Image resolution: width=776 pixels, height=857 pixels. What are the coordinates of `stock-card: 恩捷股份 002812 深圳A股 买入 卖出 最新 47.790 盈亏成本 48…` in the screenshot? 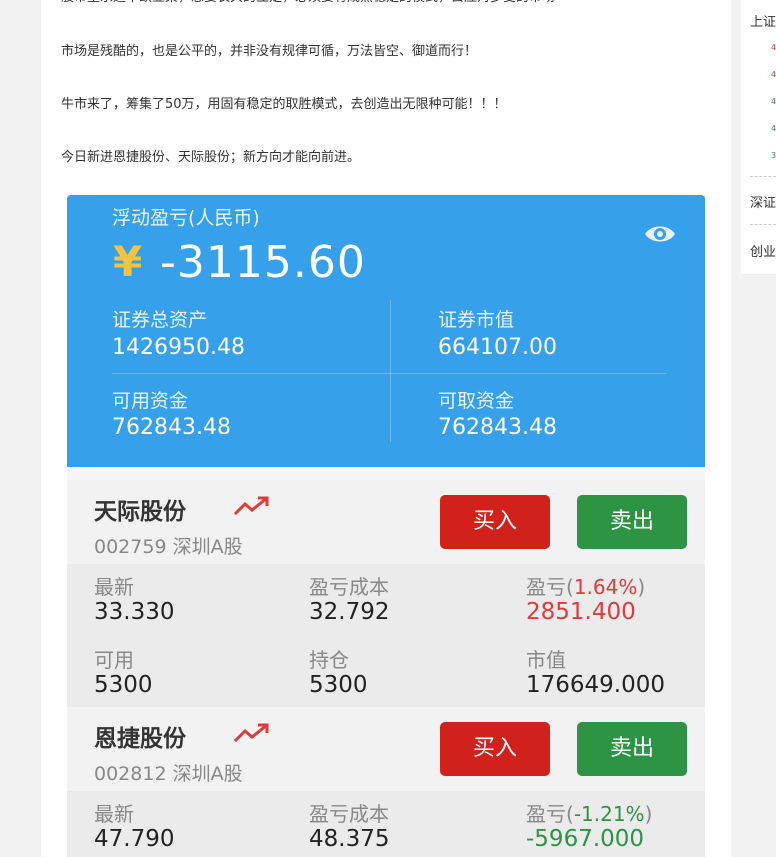 It's located at (386, 782).